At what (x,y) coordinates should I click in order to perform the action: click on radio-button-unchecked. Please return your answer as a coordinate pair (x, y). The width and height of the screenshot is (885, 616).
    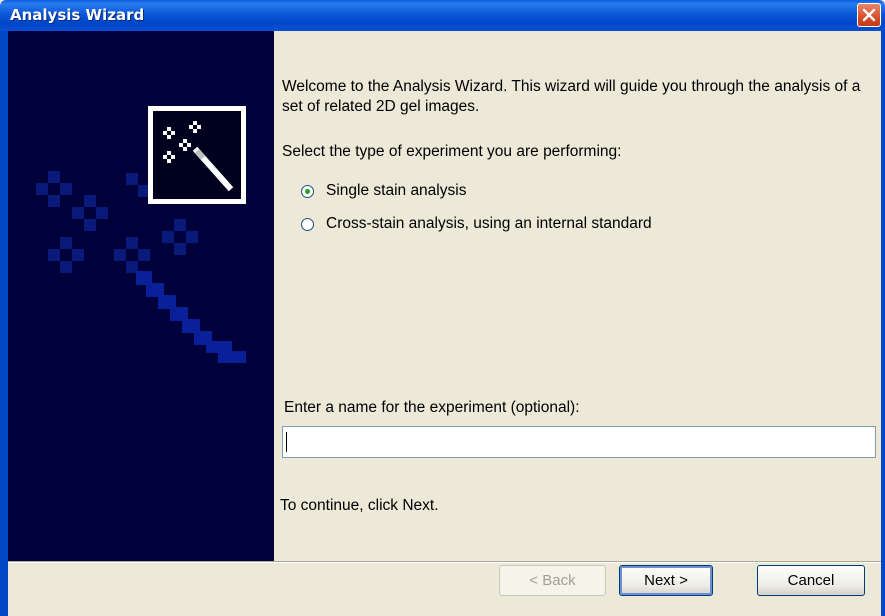
    Looking at the image, I should click on (307, 224).